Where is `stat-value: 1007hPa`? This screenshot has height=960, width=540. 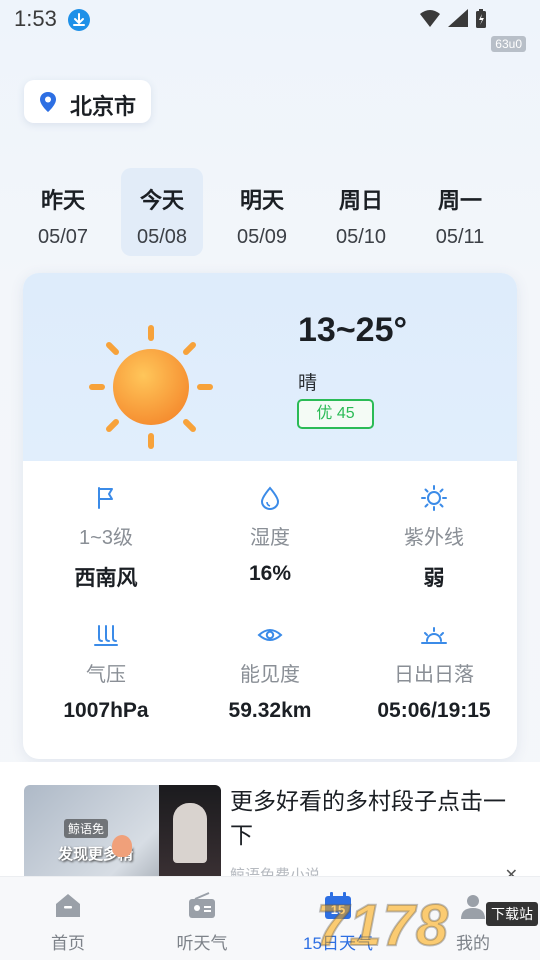 stat-value: 1007hPa is located at coordinates (106, 710).